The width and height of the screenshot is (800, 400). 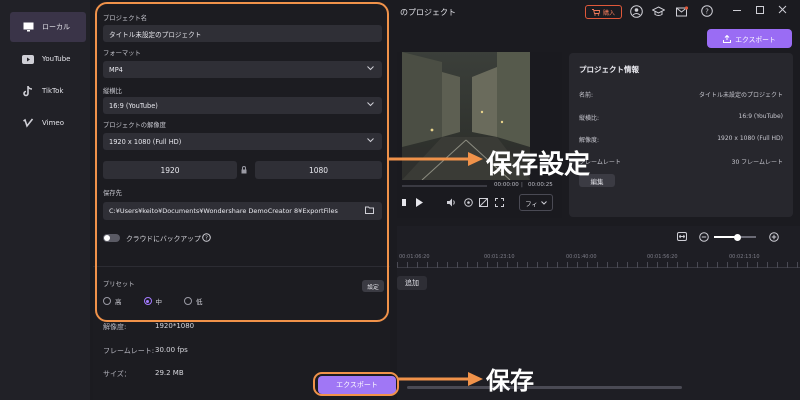 What do you see at coordinates (540, 185) in the screenshot?
I see `time-total: 00:00:25` at bounding box center [540, 185].